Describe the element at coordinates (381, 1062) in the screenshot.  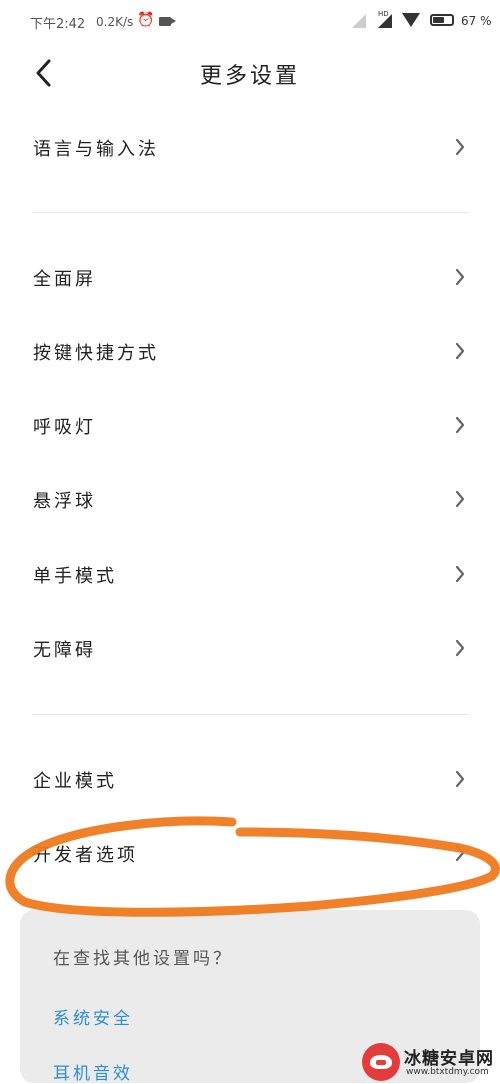
I see `watermark-logo-icon` at that location.